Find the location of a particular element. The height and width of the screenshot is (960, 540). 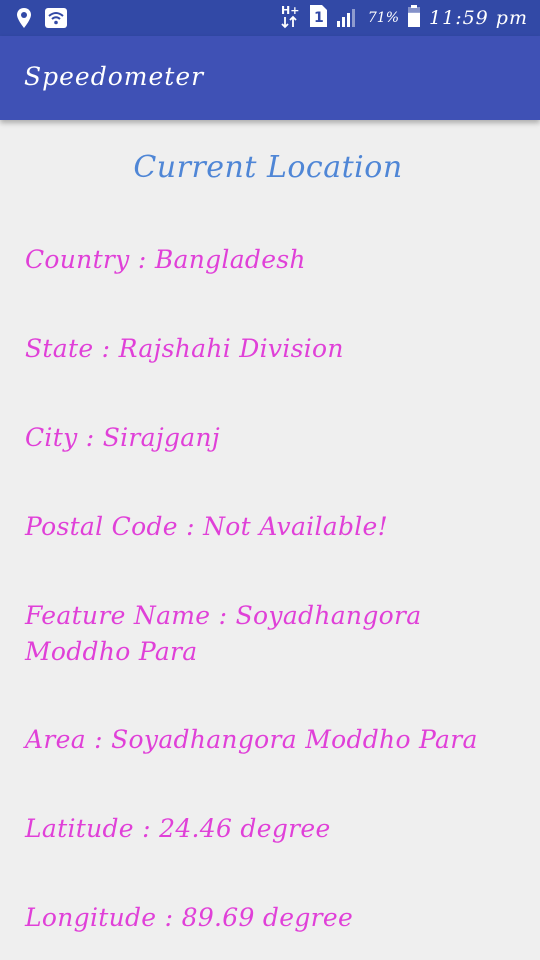

battery-icon is located at coordinates (414, 18).